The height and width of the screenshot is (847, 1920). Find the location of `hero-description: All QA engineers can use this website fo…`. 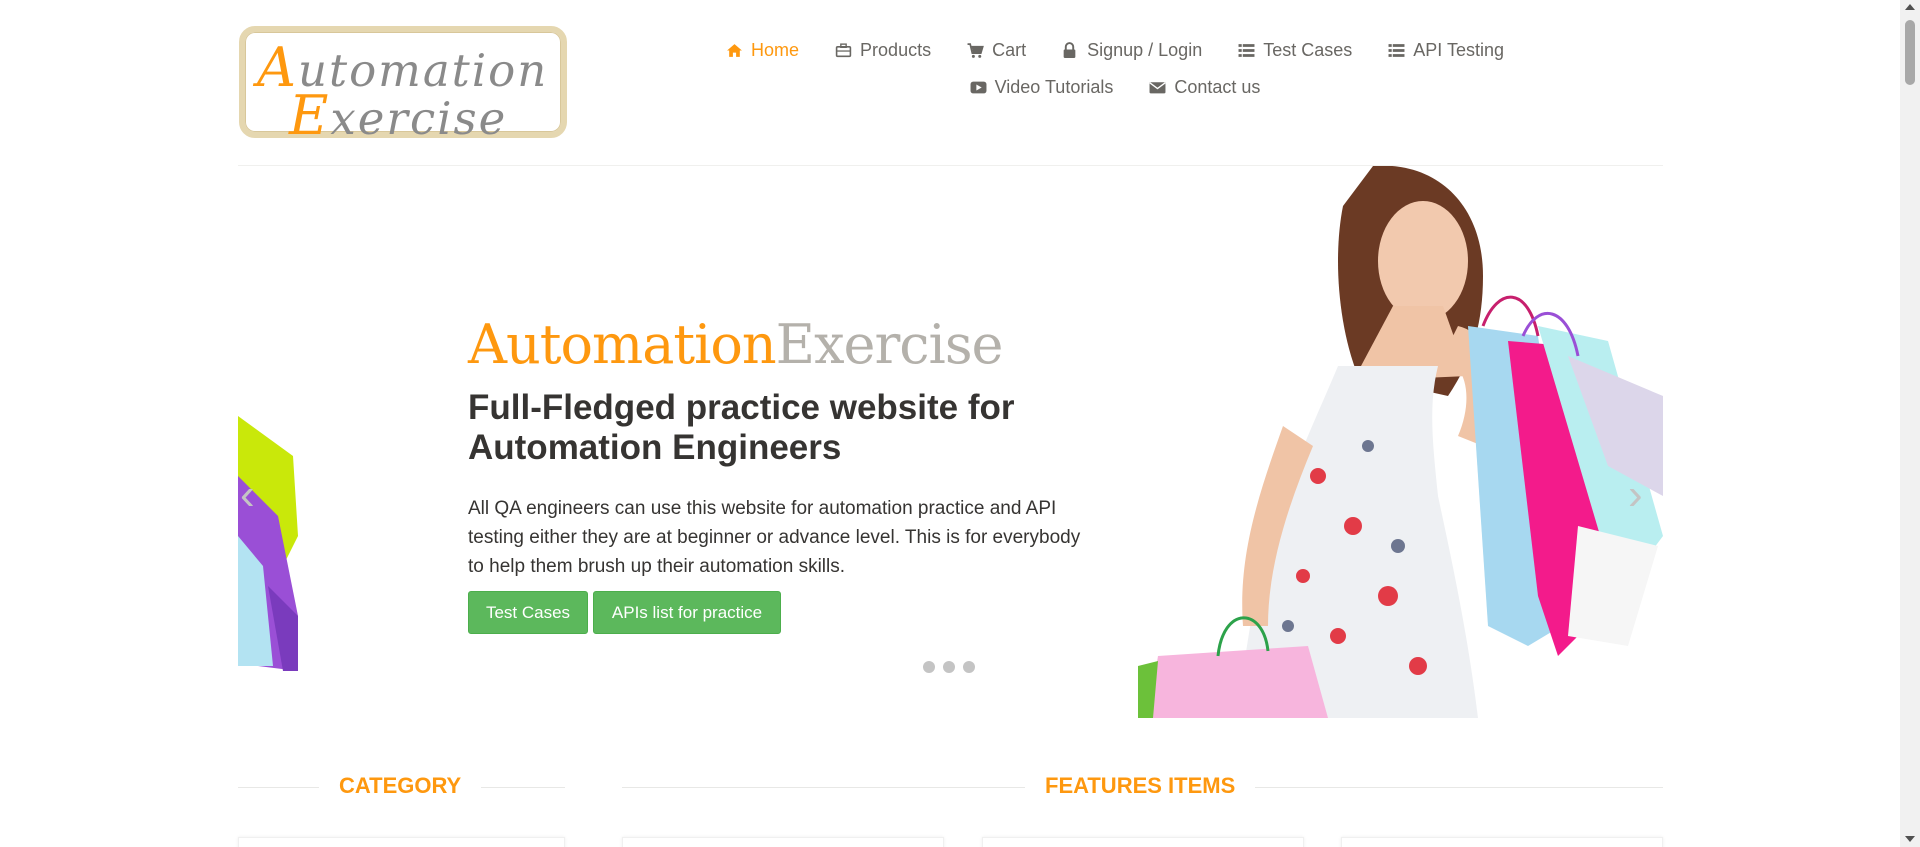

hero-description: All QA engineers can use this website fo… is located at coordinates (774, 537).